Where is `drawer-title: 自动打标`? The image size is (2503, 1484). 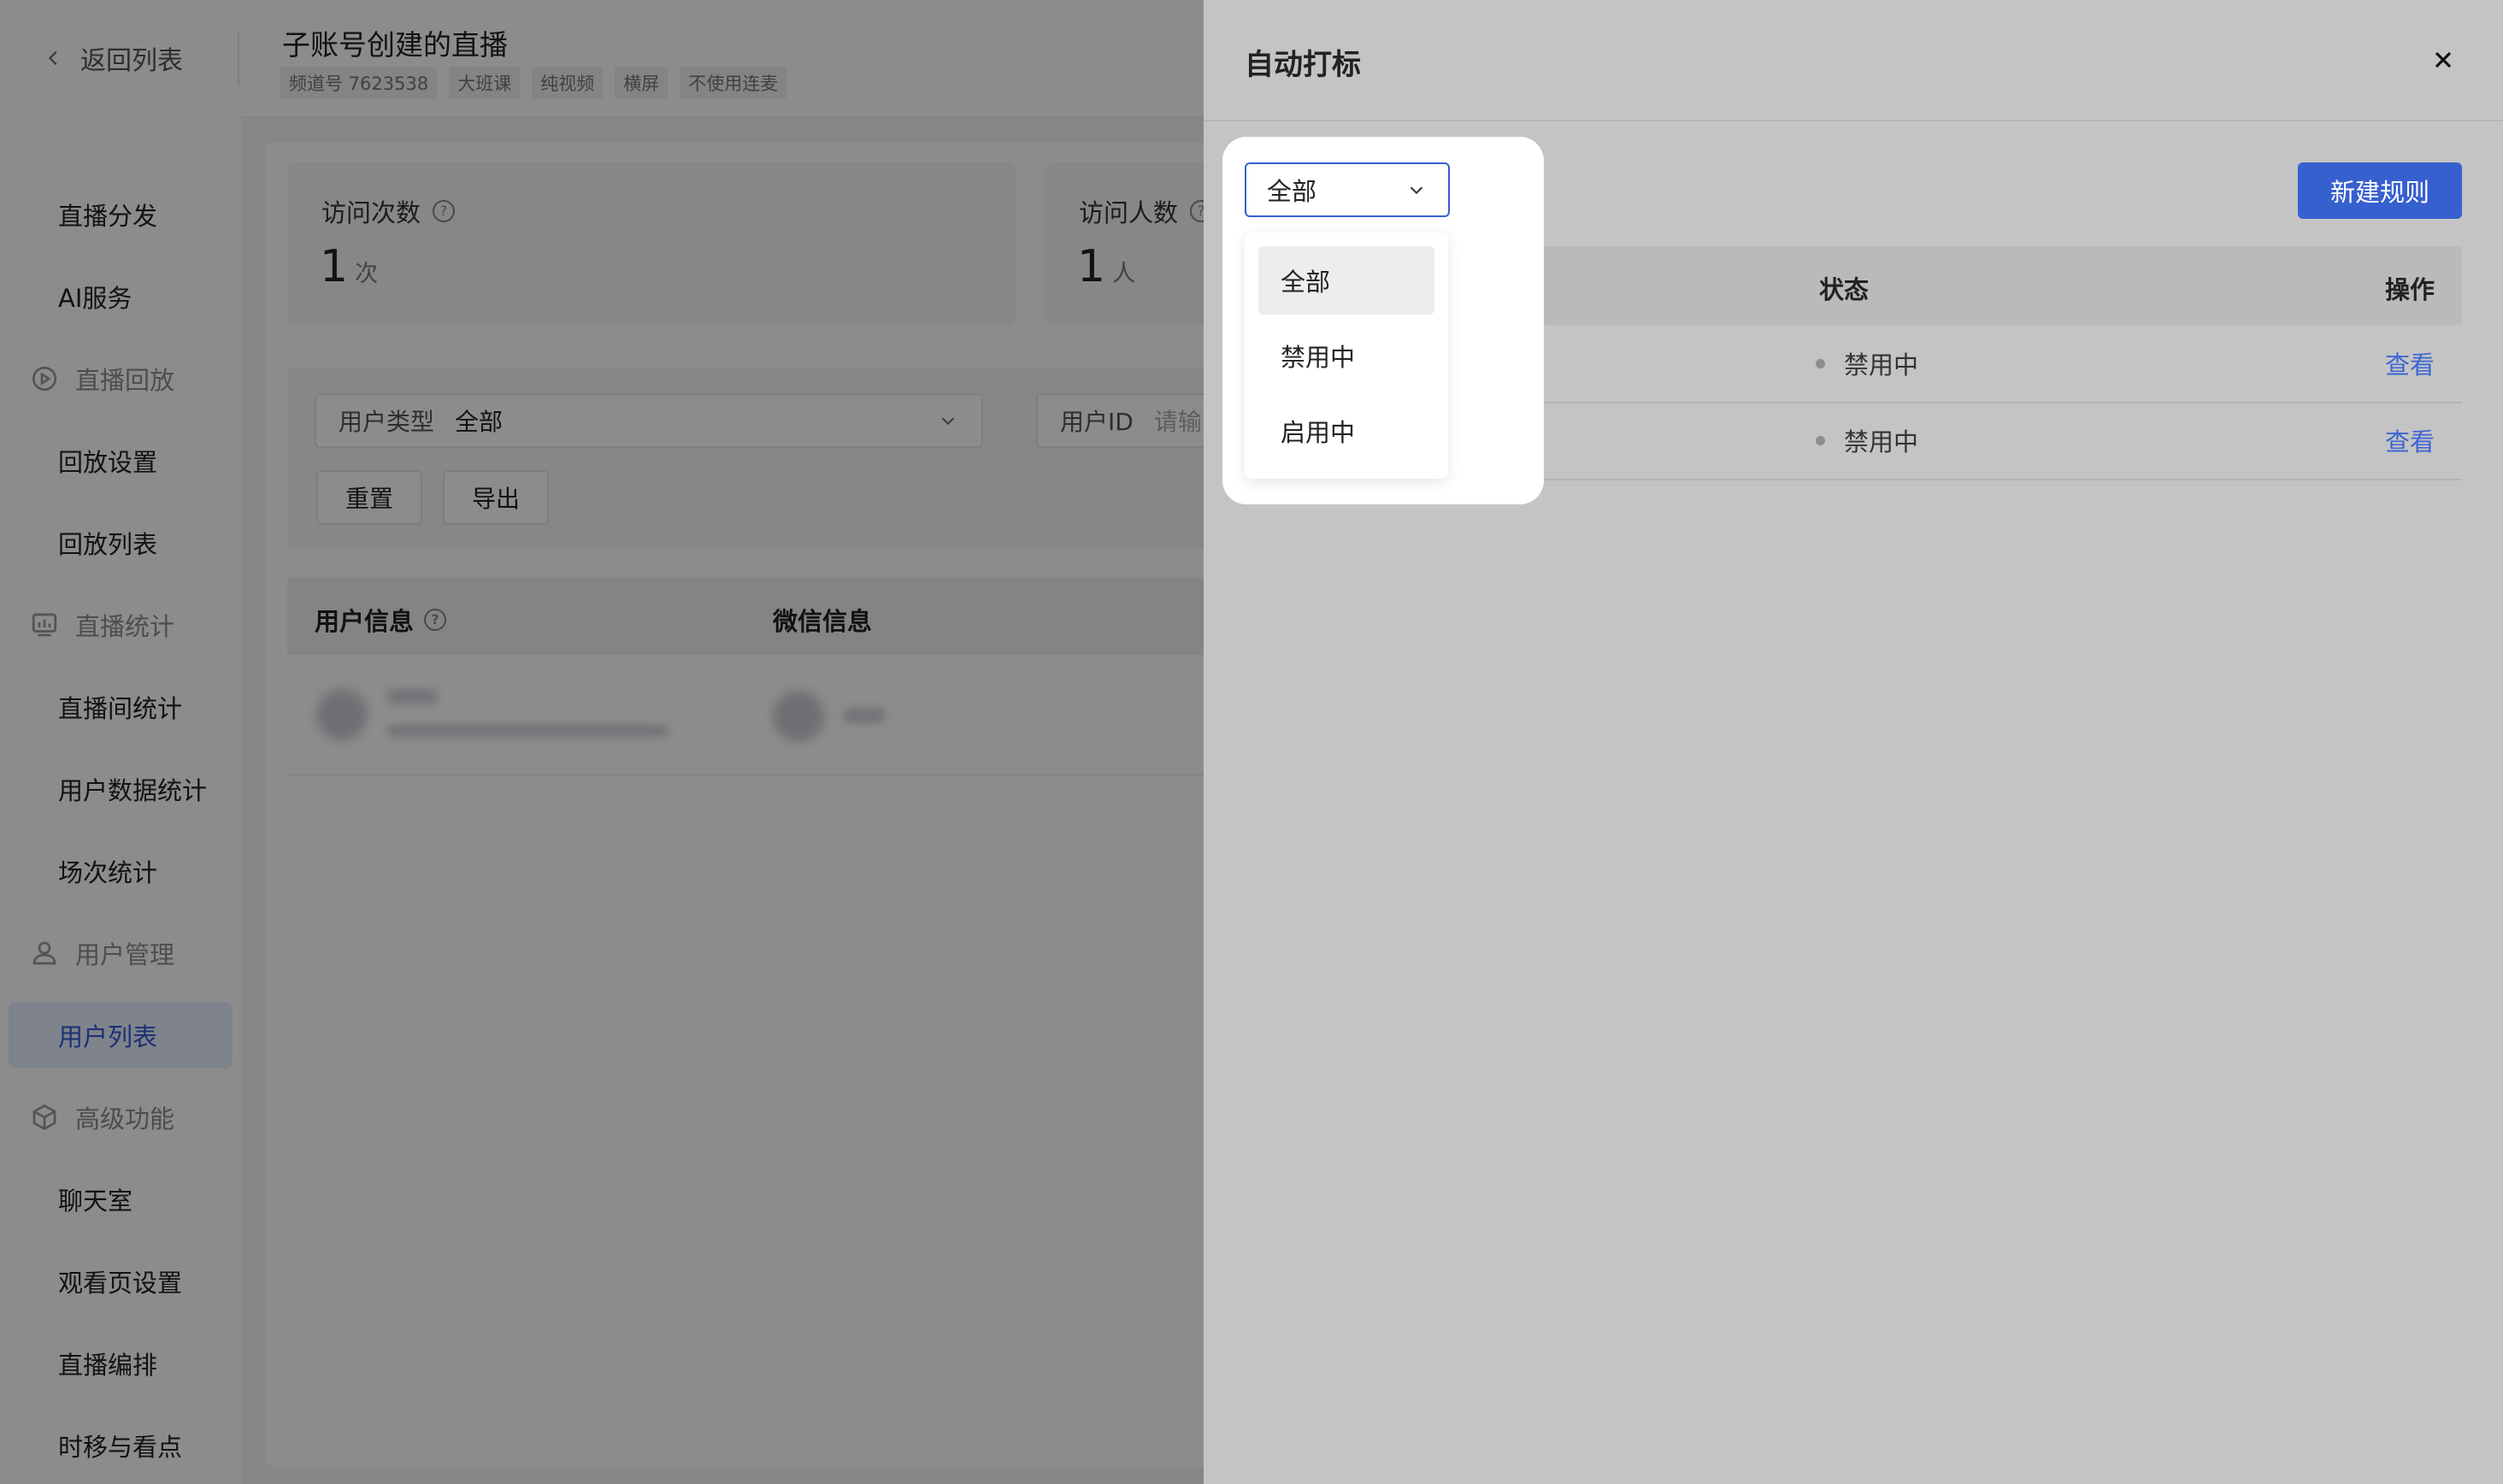 drawer-title: 自动打标 is located at coordinates (1303, 65).